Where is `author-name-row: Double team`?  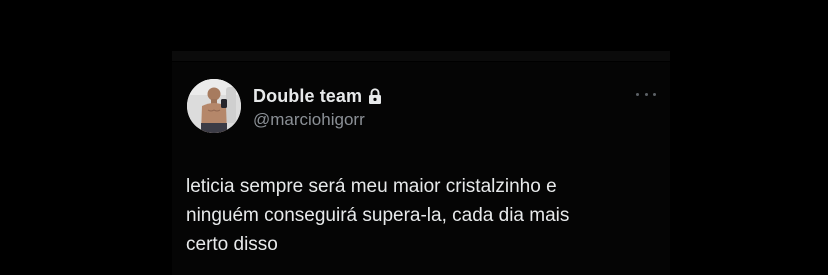
author-name-row: Double team is located at coordinates (317, 96).